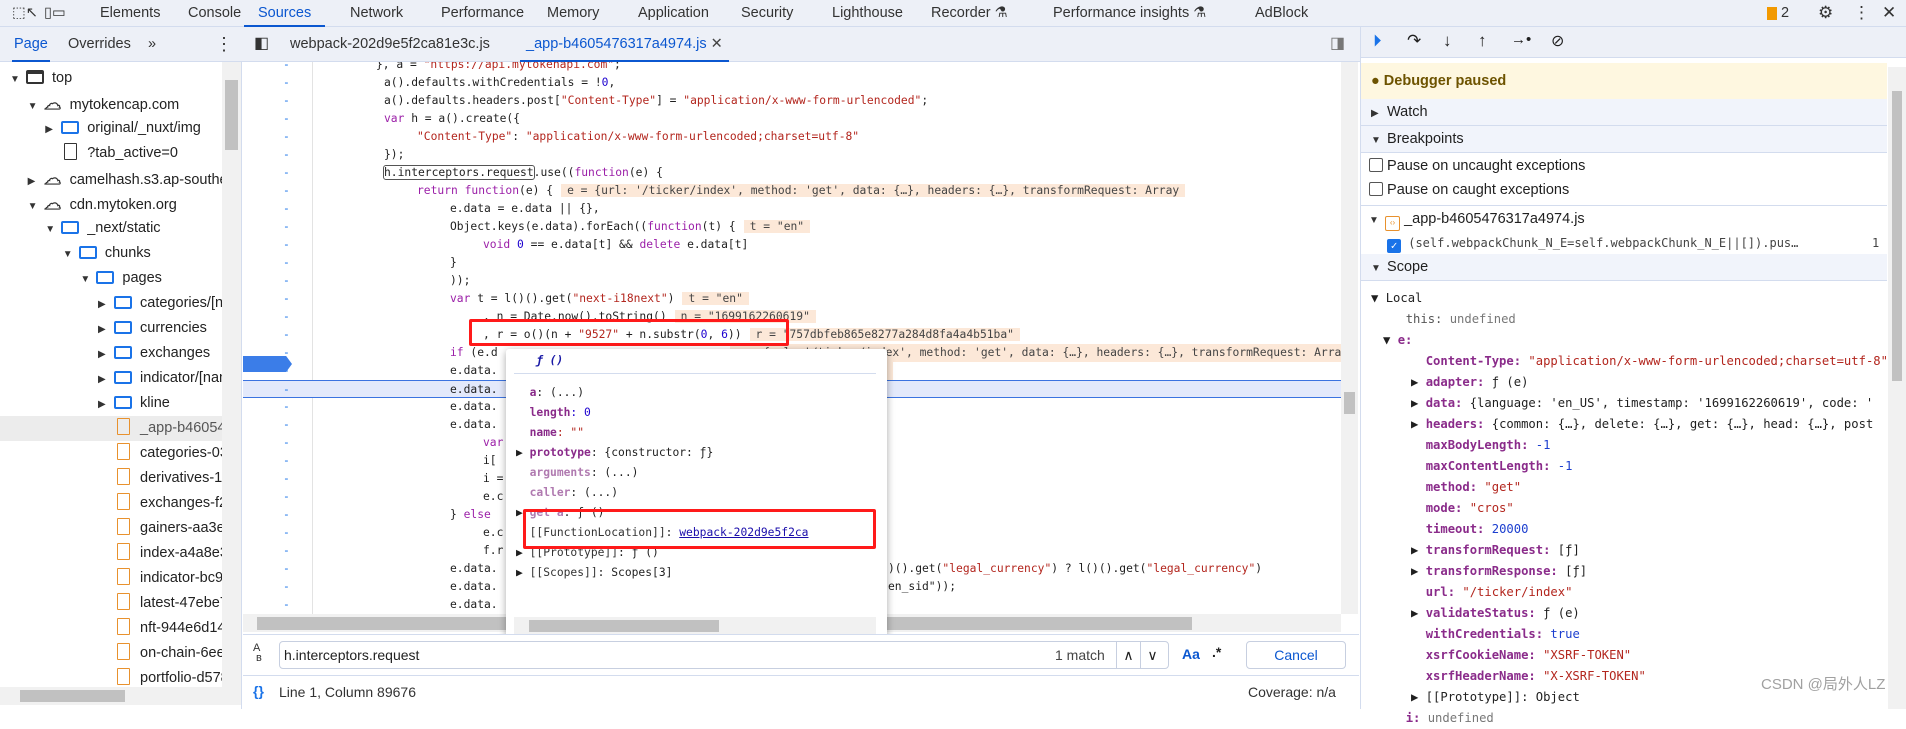  I want to click on scope-entry: ▼ Local, so click(1624, 298).